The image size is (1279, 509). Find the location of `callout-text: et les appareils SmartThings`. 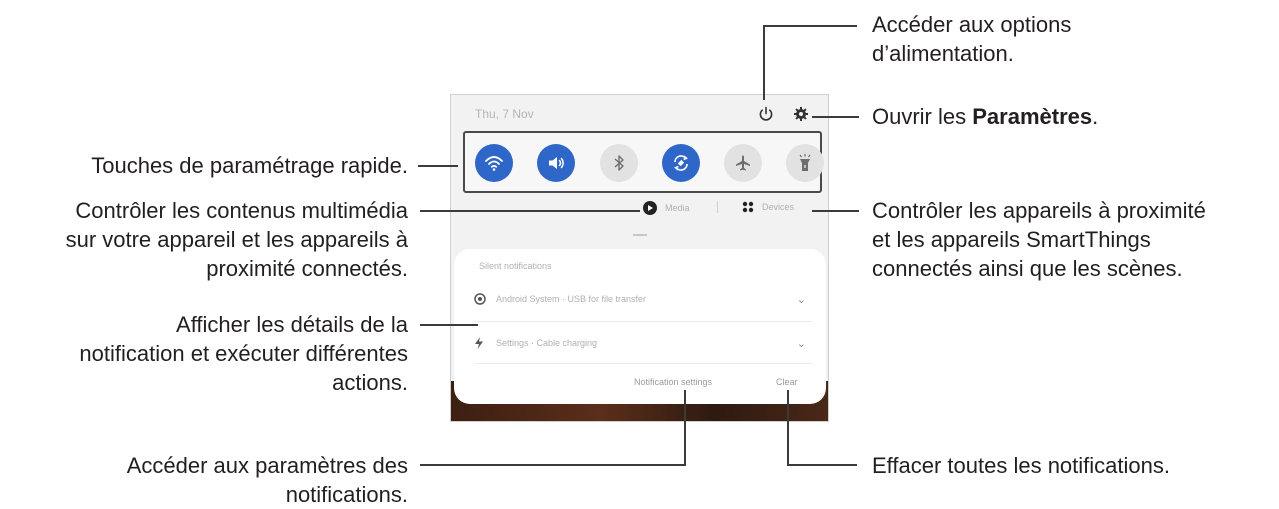

callout-text: et les appareils SmartThings is located at coordinates (1011, 239).